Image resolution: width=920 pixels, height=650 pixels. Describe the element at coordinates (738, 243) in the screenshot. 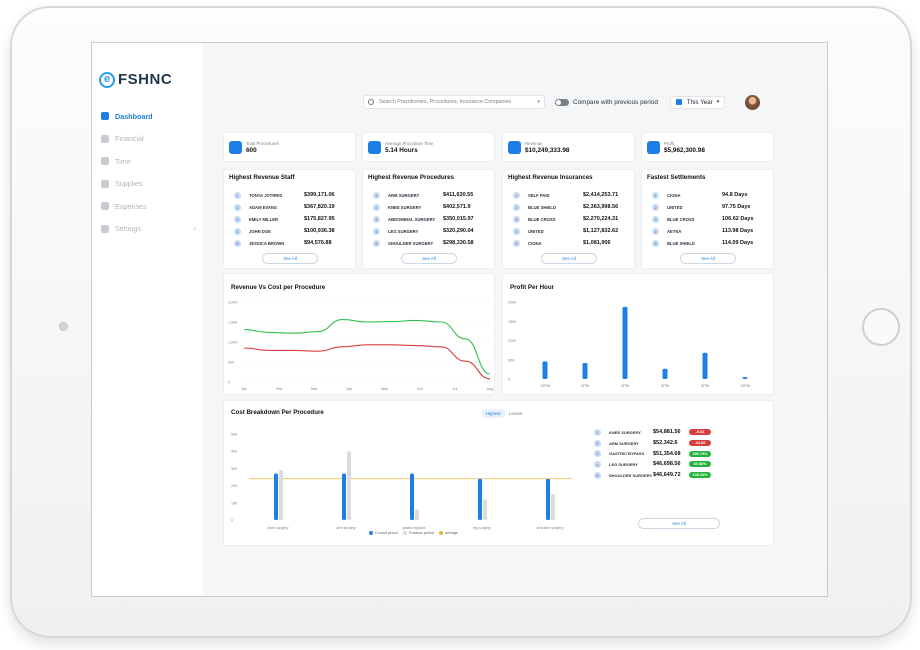

I see `item-value: 114.09 Days` at that location.